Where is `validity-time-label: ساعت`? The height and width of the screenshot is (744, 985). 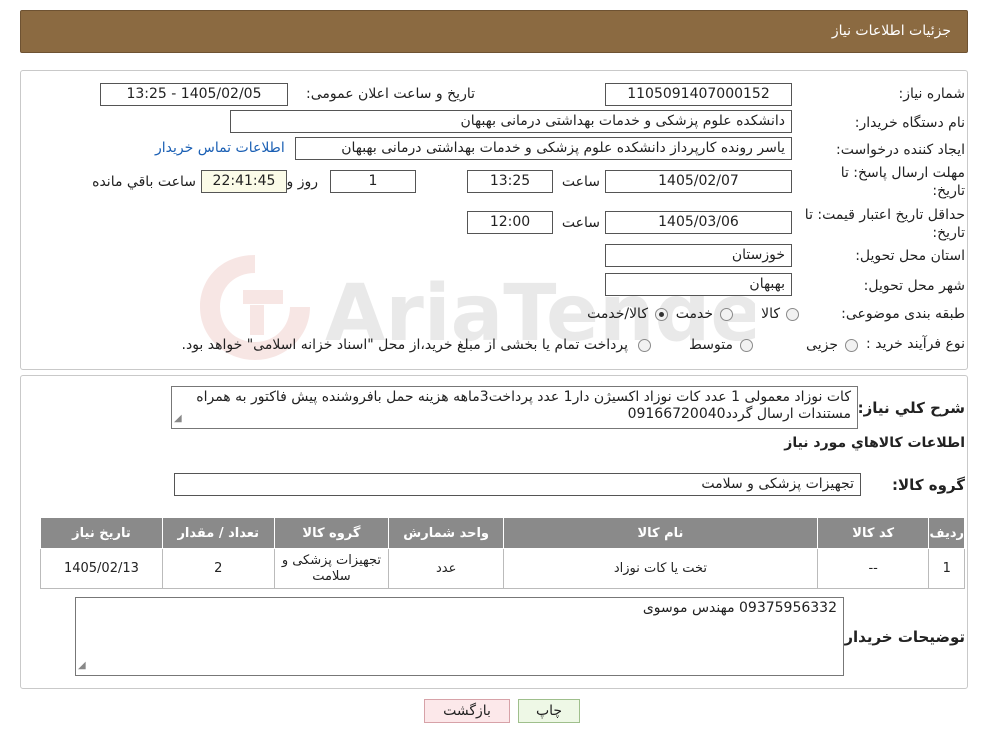 validity-time-label: ساعت is located at coordinates (580, 223).